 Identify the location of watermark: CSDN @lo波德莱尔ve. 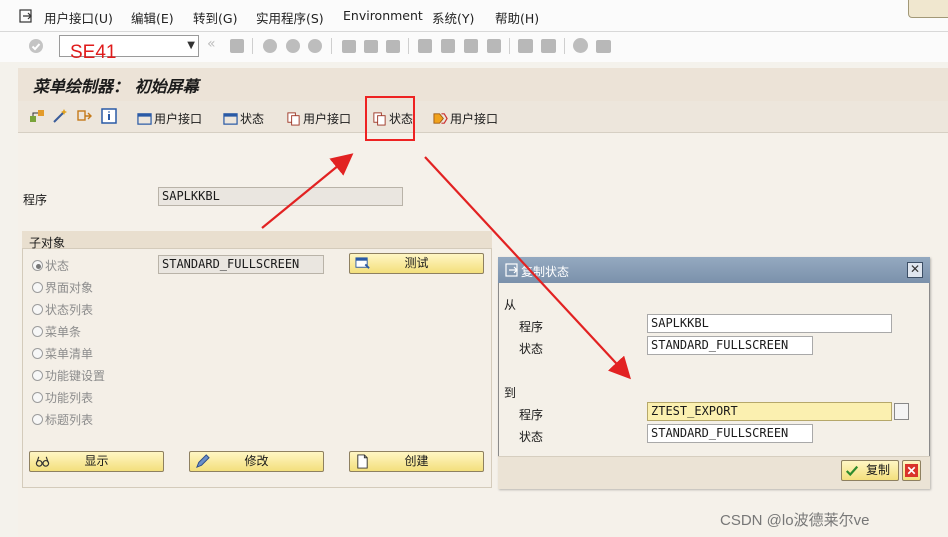
(795, 520).